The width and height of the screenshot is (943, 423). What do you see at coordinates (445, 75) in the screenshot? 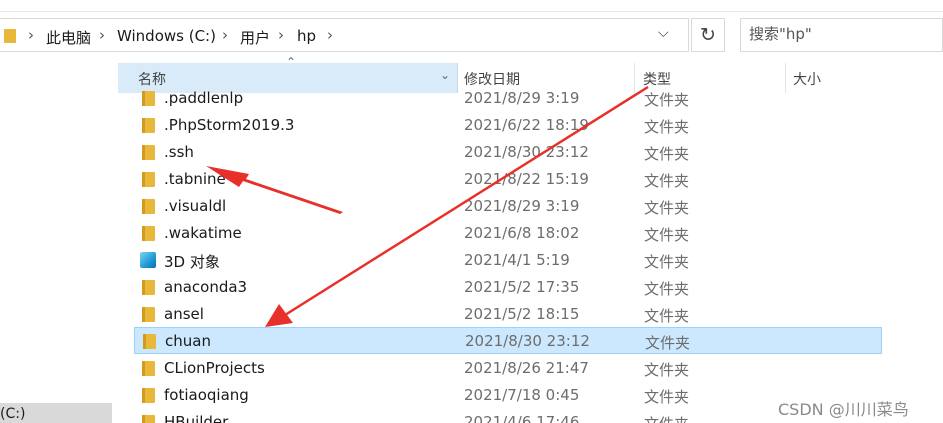
I see `chevron-down-icon: ⌄` at bounding box center [445, 75].